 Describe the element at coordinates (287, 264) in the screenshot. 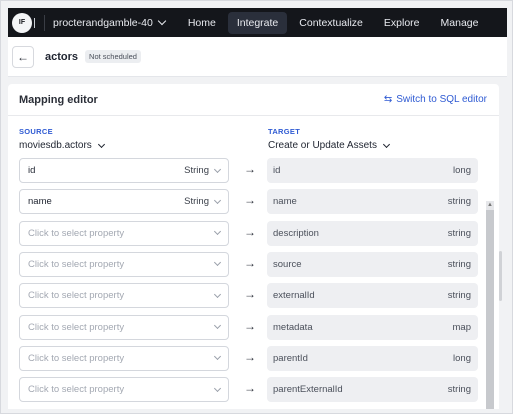

I see `target-field-name: source` at that location.